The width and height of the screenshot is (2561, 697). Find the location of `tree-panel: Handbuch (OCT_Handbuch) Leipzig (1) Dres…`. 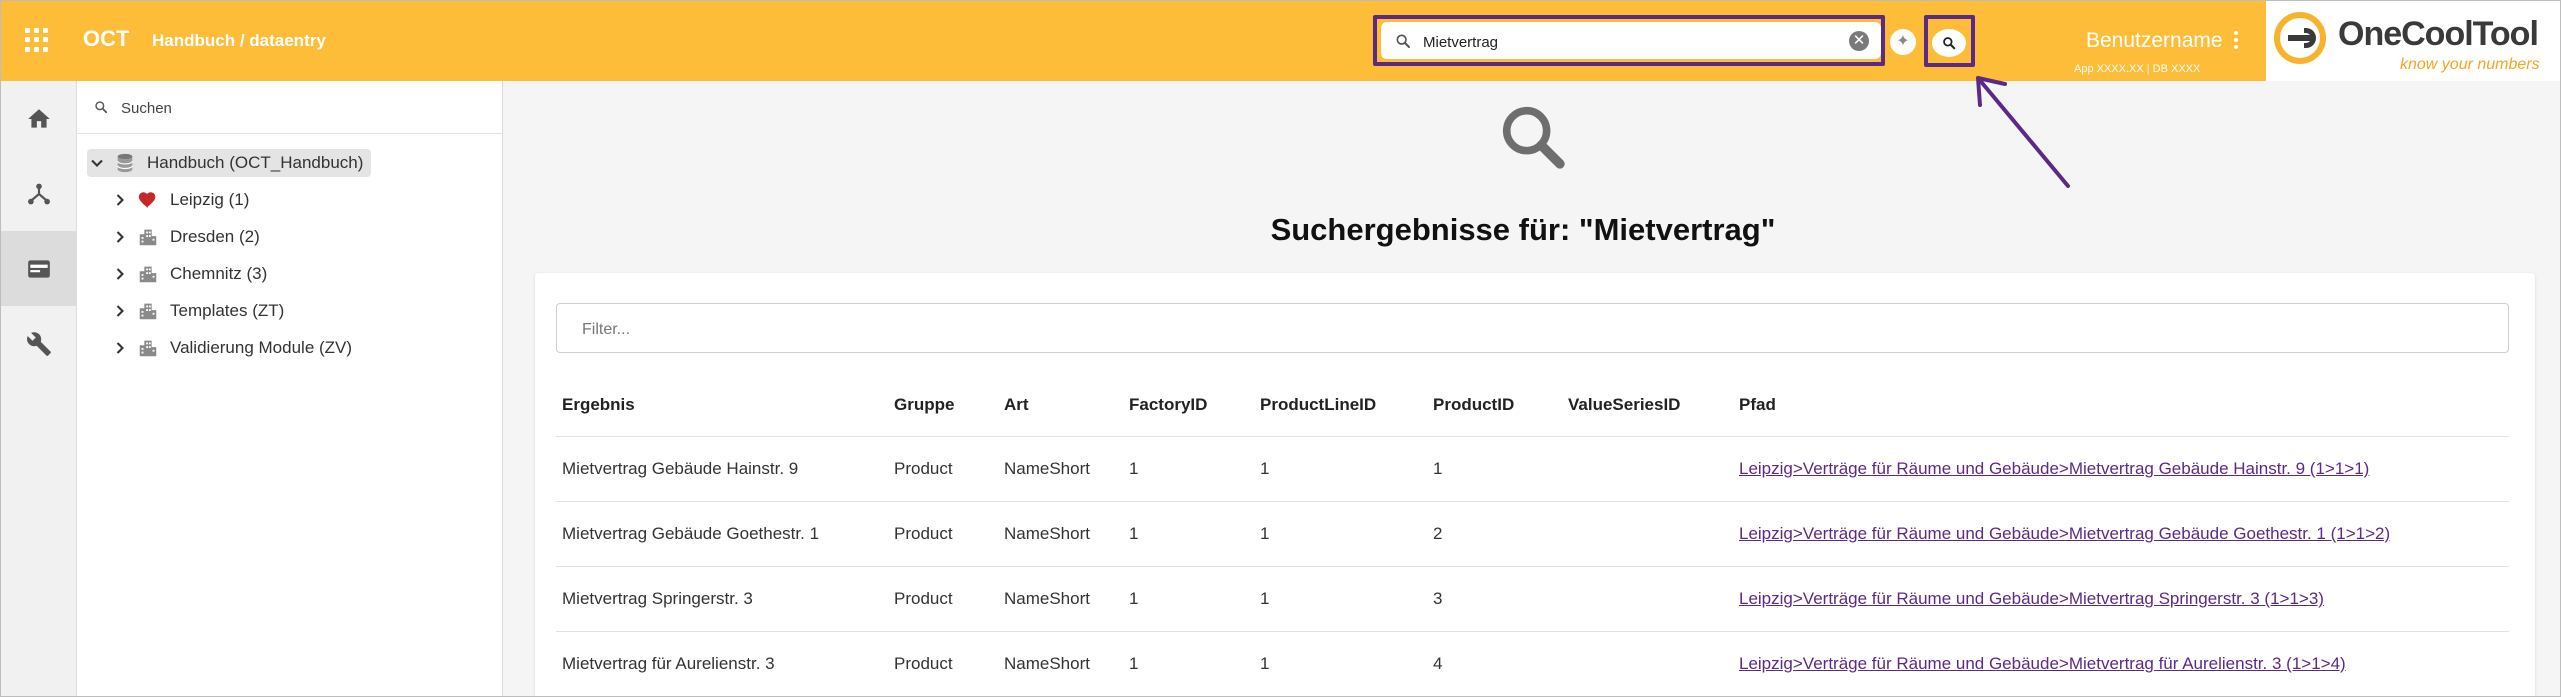

tree-panel: Handbuch (OCT_Handbuch) Leipzig (1) Dres… is located at coordinates (290, 388).